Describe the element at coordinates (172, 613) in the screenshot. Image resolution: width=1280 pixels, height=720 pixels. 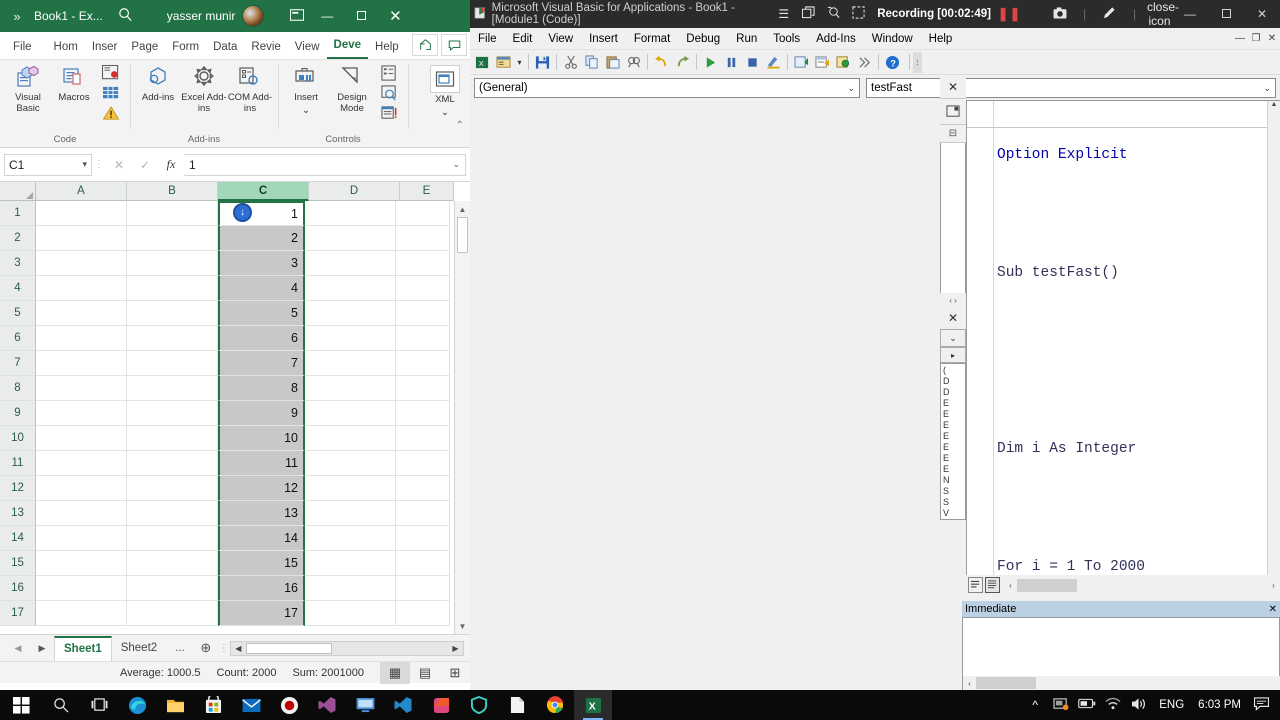
I see `cell-b17` at that location.